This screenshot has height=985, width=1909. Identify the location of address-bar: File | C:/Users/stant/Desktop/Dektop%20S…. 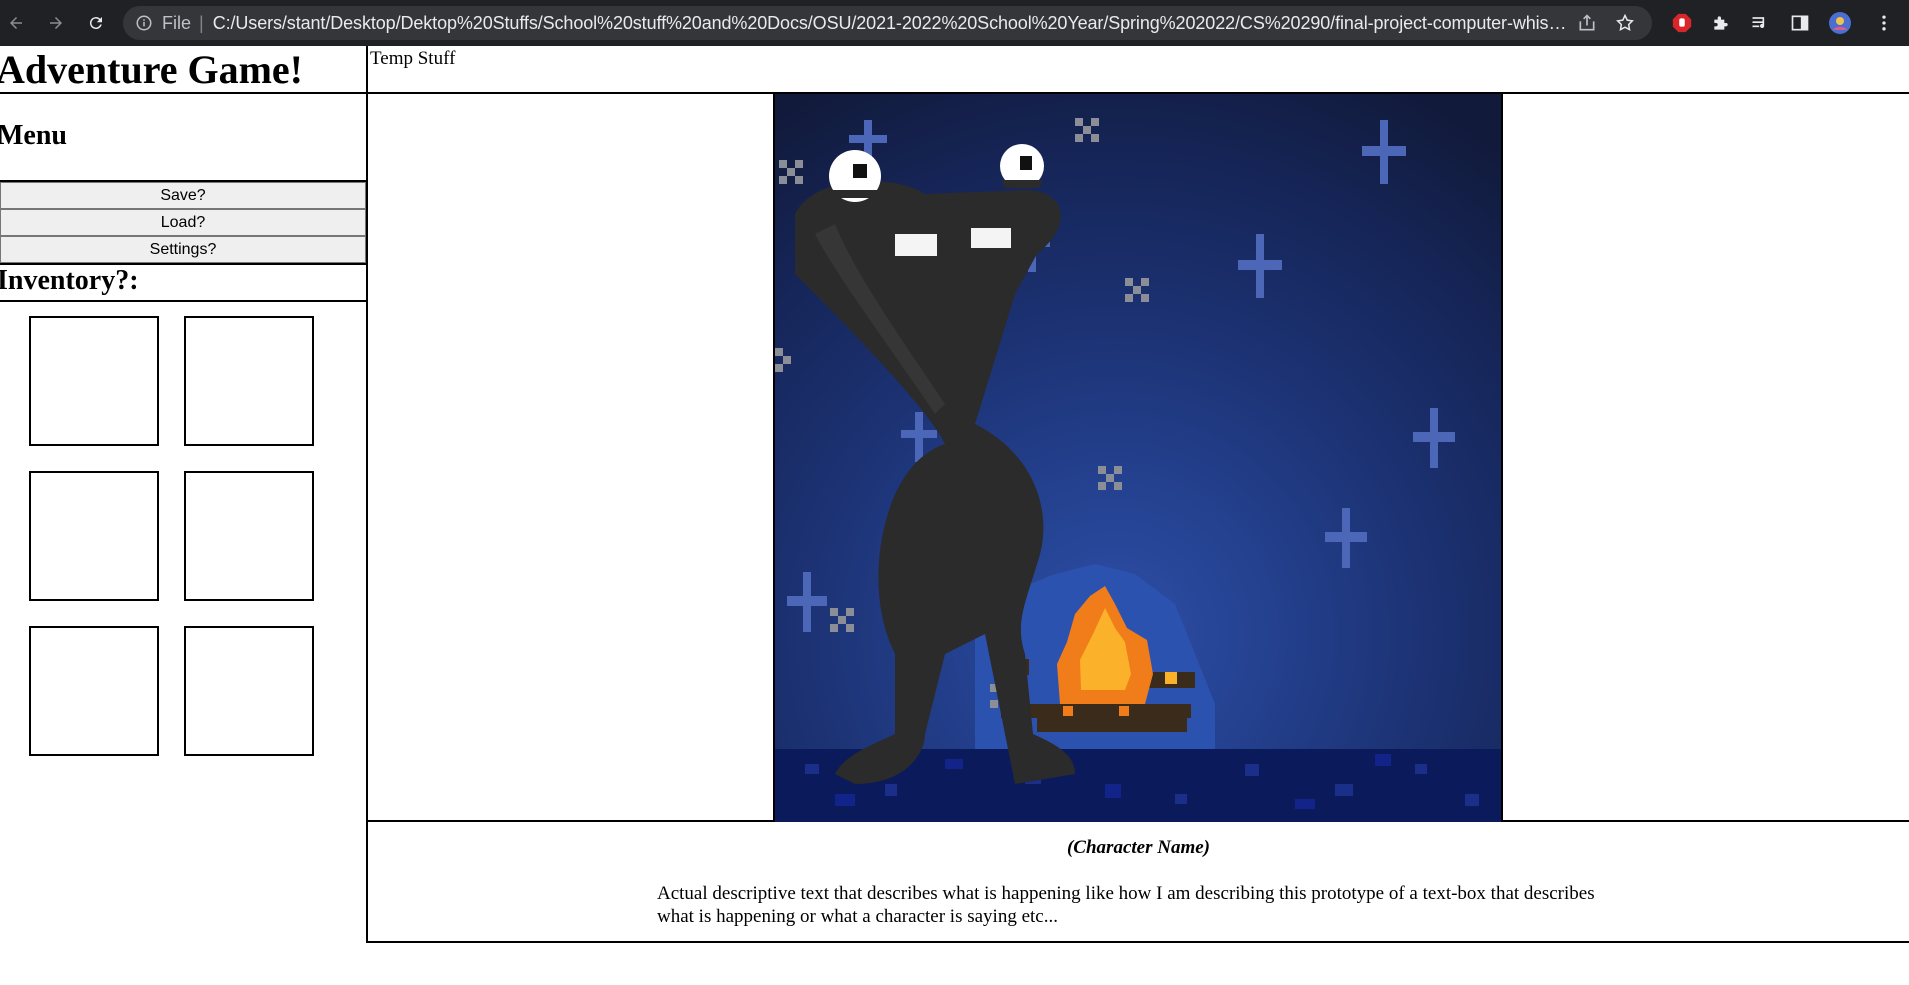
(887, 23).